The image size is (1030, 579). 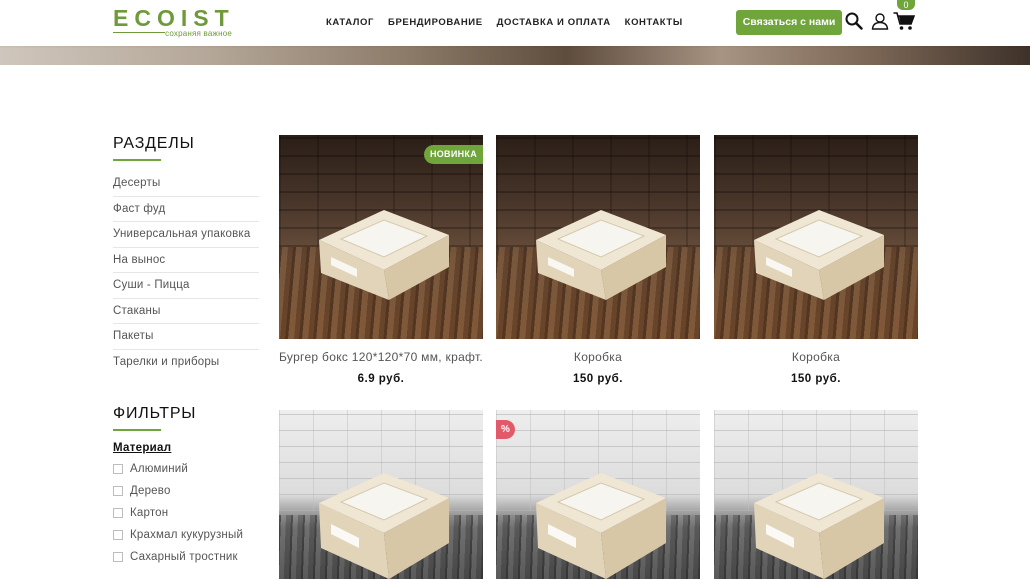 I want to click on cart-count-badge: 0, so click(x=906, y=5).